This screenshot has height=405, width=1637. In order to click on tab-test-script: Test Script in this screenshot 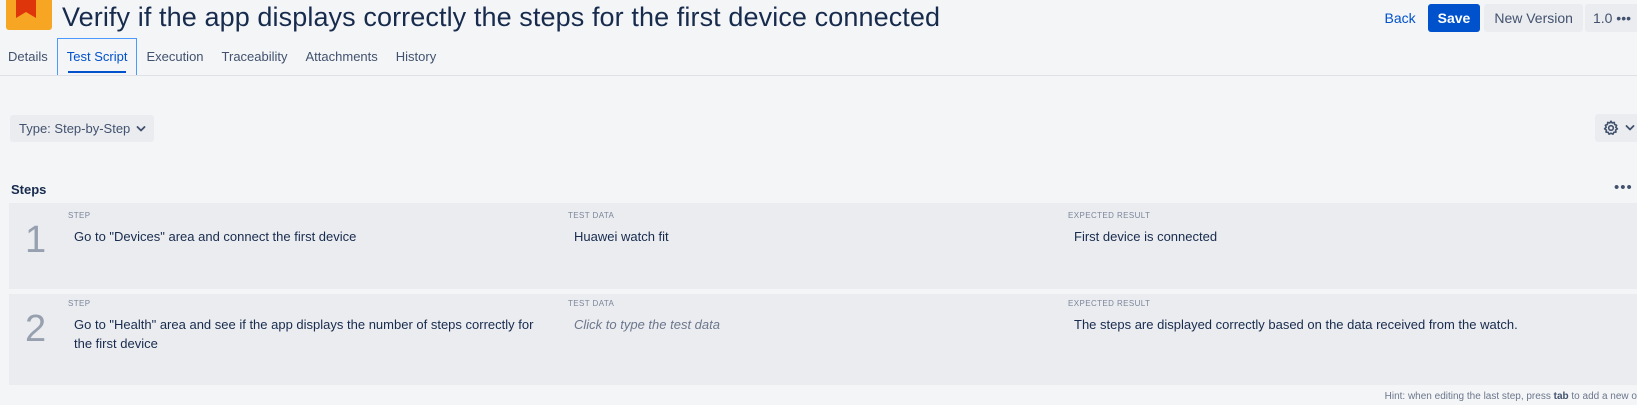, I will do `click(97, 57)`.